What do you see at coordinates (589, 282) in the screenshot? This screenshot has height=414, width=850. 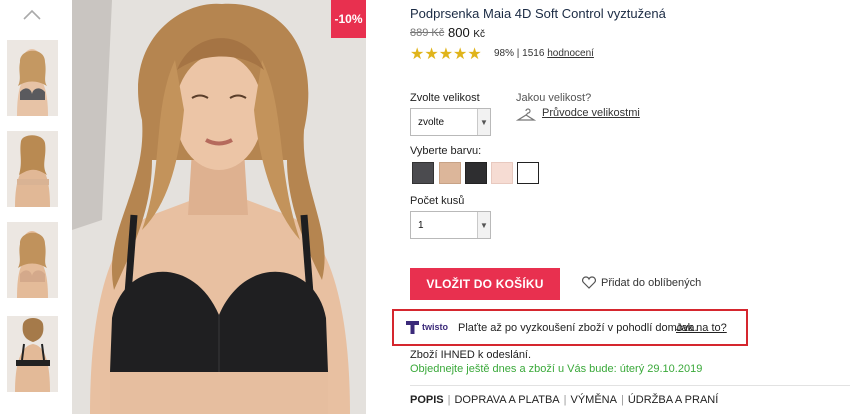 I see `heart-icon` at bounding box center [589, 282].